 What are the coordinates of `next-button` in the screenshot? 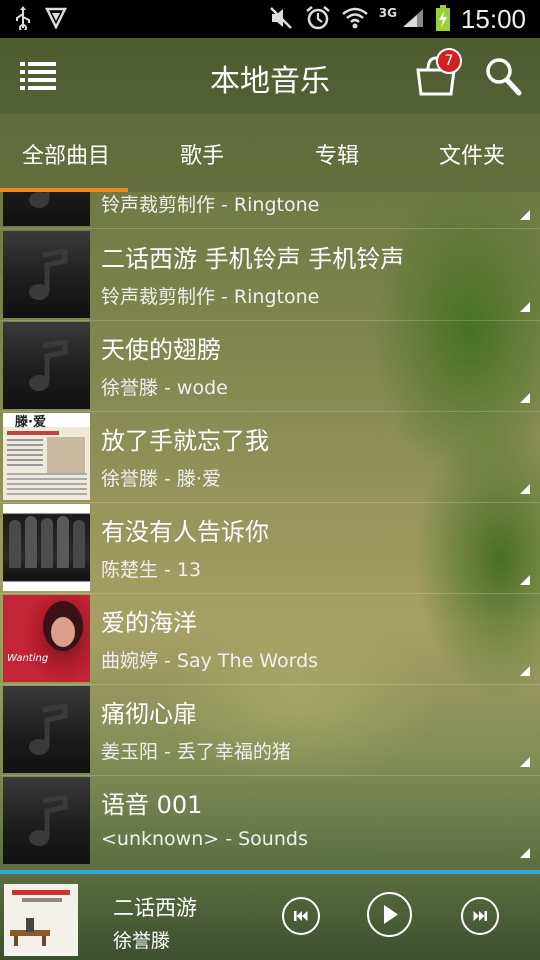 It's located at (480, 916).